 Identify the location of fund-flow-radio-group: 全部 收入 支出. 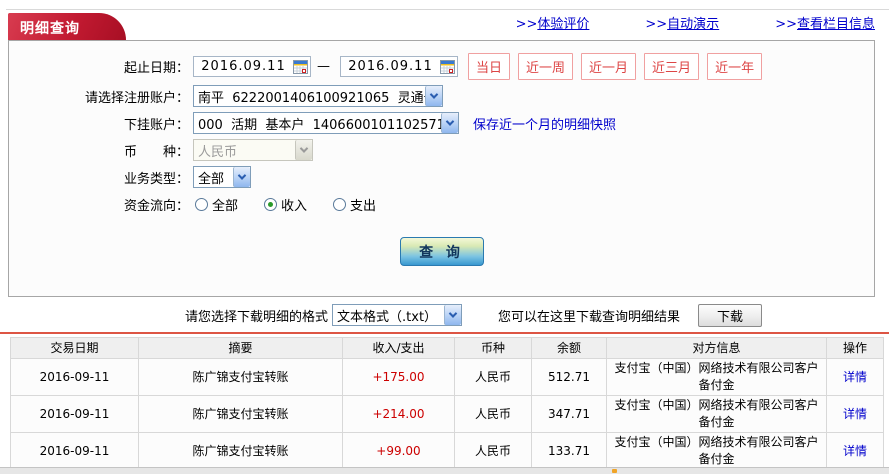
(298, 204).